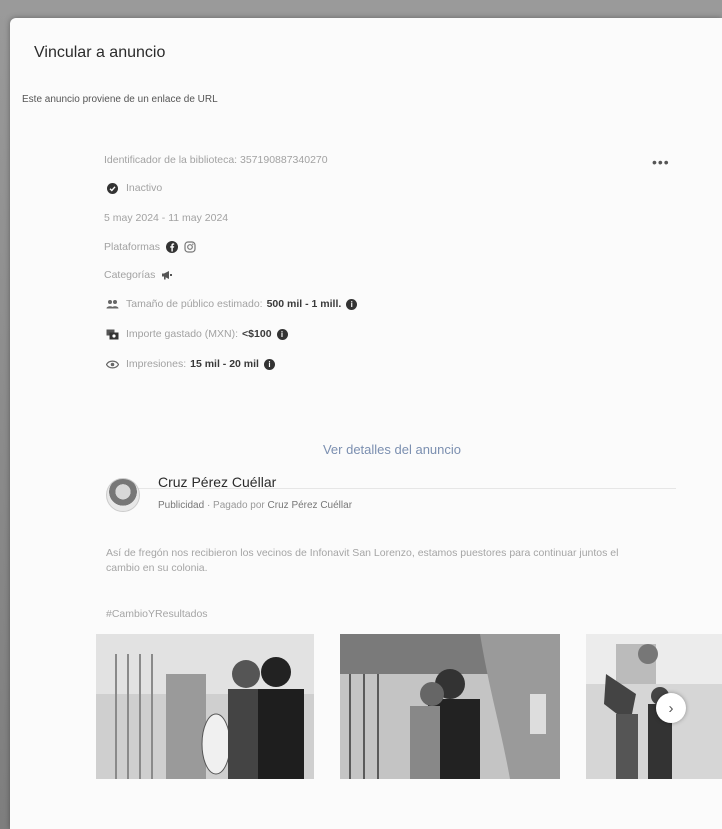 The image size is (722, 829). I want to click on spend-row: Importe gastado (MXN): <$100 i, so click(196, 334).